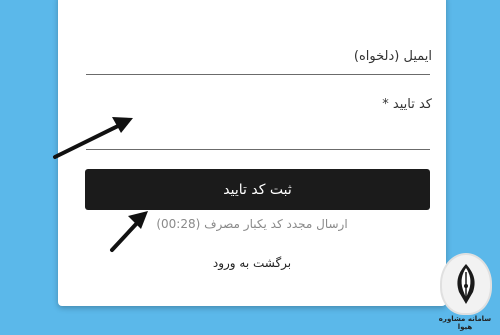 The width and height of the screenshot is (500, 335). What do you see at coordinates (466, 284) in the screenshot?
I see `pen-nib-logo-icon` at bounding box center [466, 284].